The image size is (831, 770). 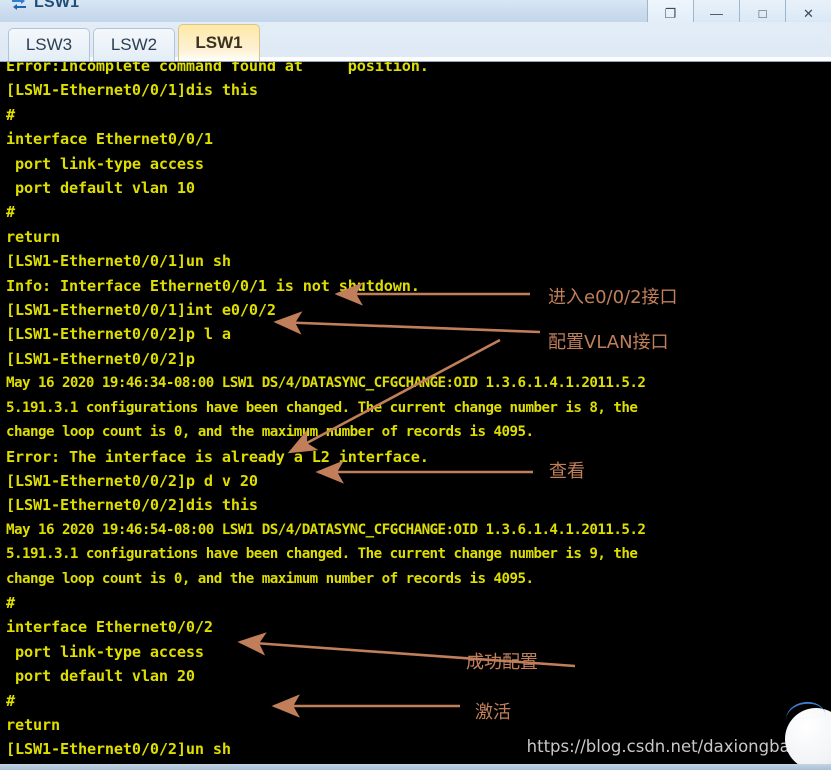 I want to click on title-bar: LSW1 ❐ — □ ✕, so click(x=415, y=11).